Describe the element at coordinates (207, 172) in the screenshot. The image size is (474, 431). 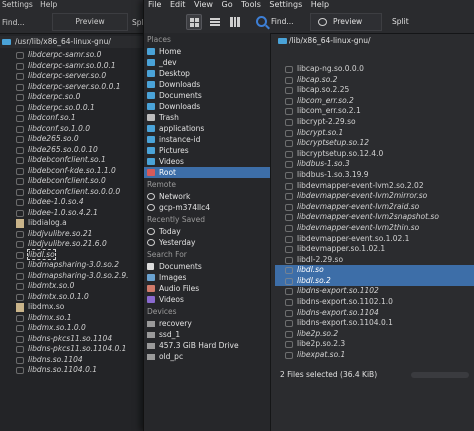
I see `sidebar-item: Root` at that location.